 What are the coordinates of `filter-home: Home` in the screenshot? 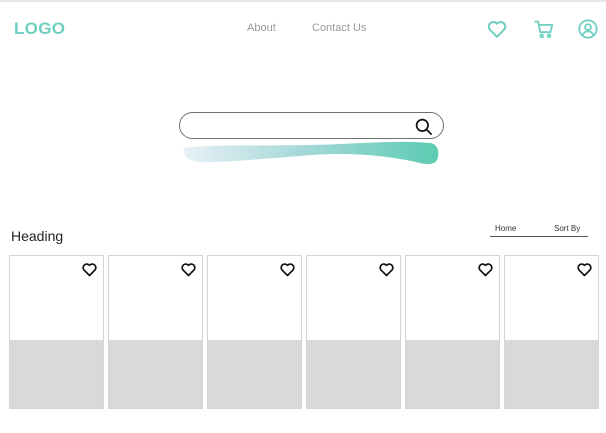 It's located at (505, 228).